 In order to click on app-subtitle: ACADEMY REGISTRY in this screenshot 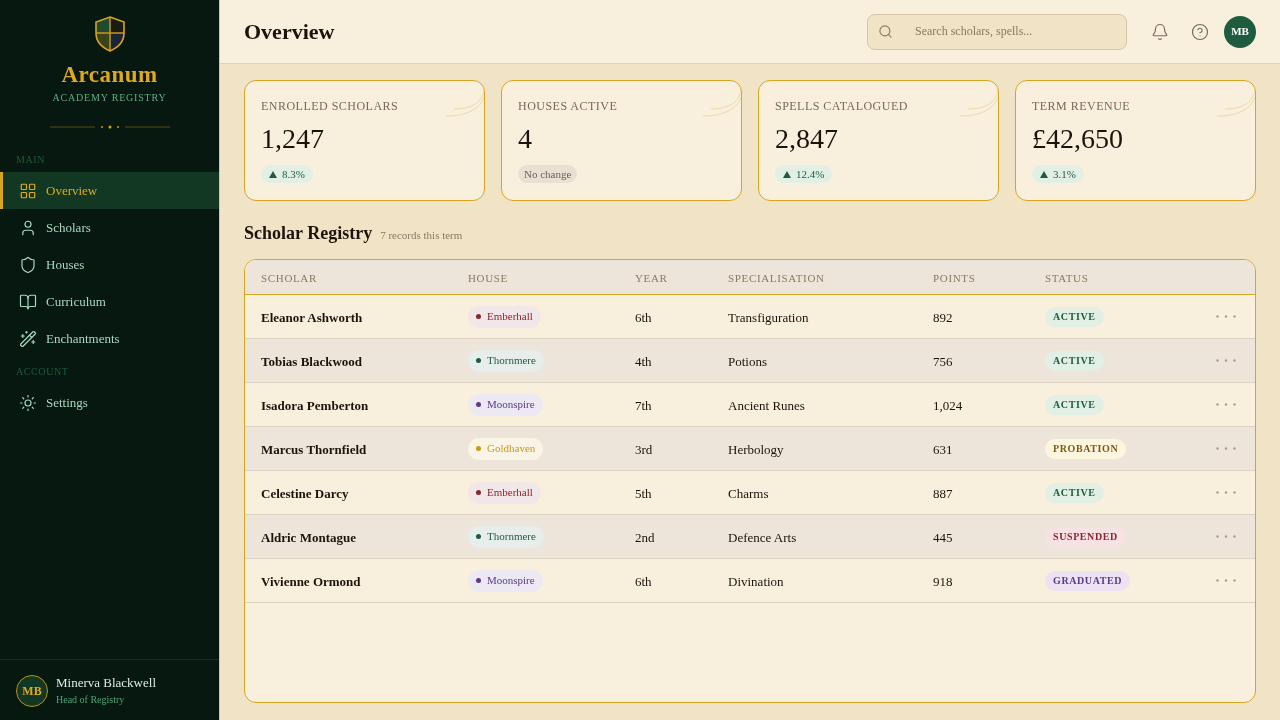, I will do `click(109, 98)`.